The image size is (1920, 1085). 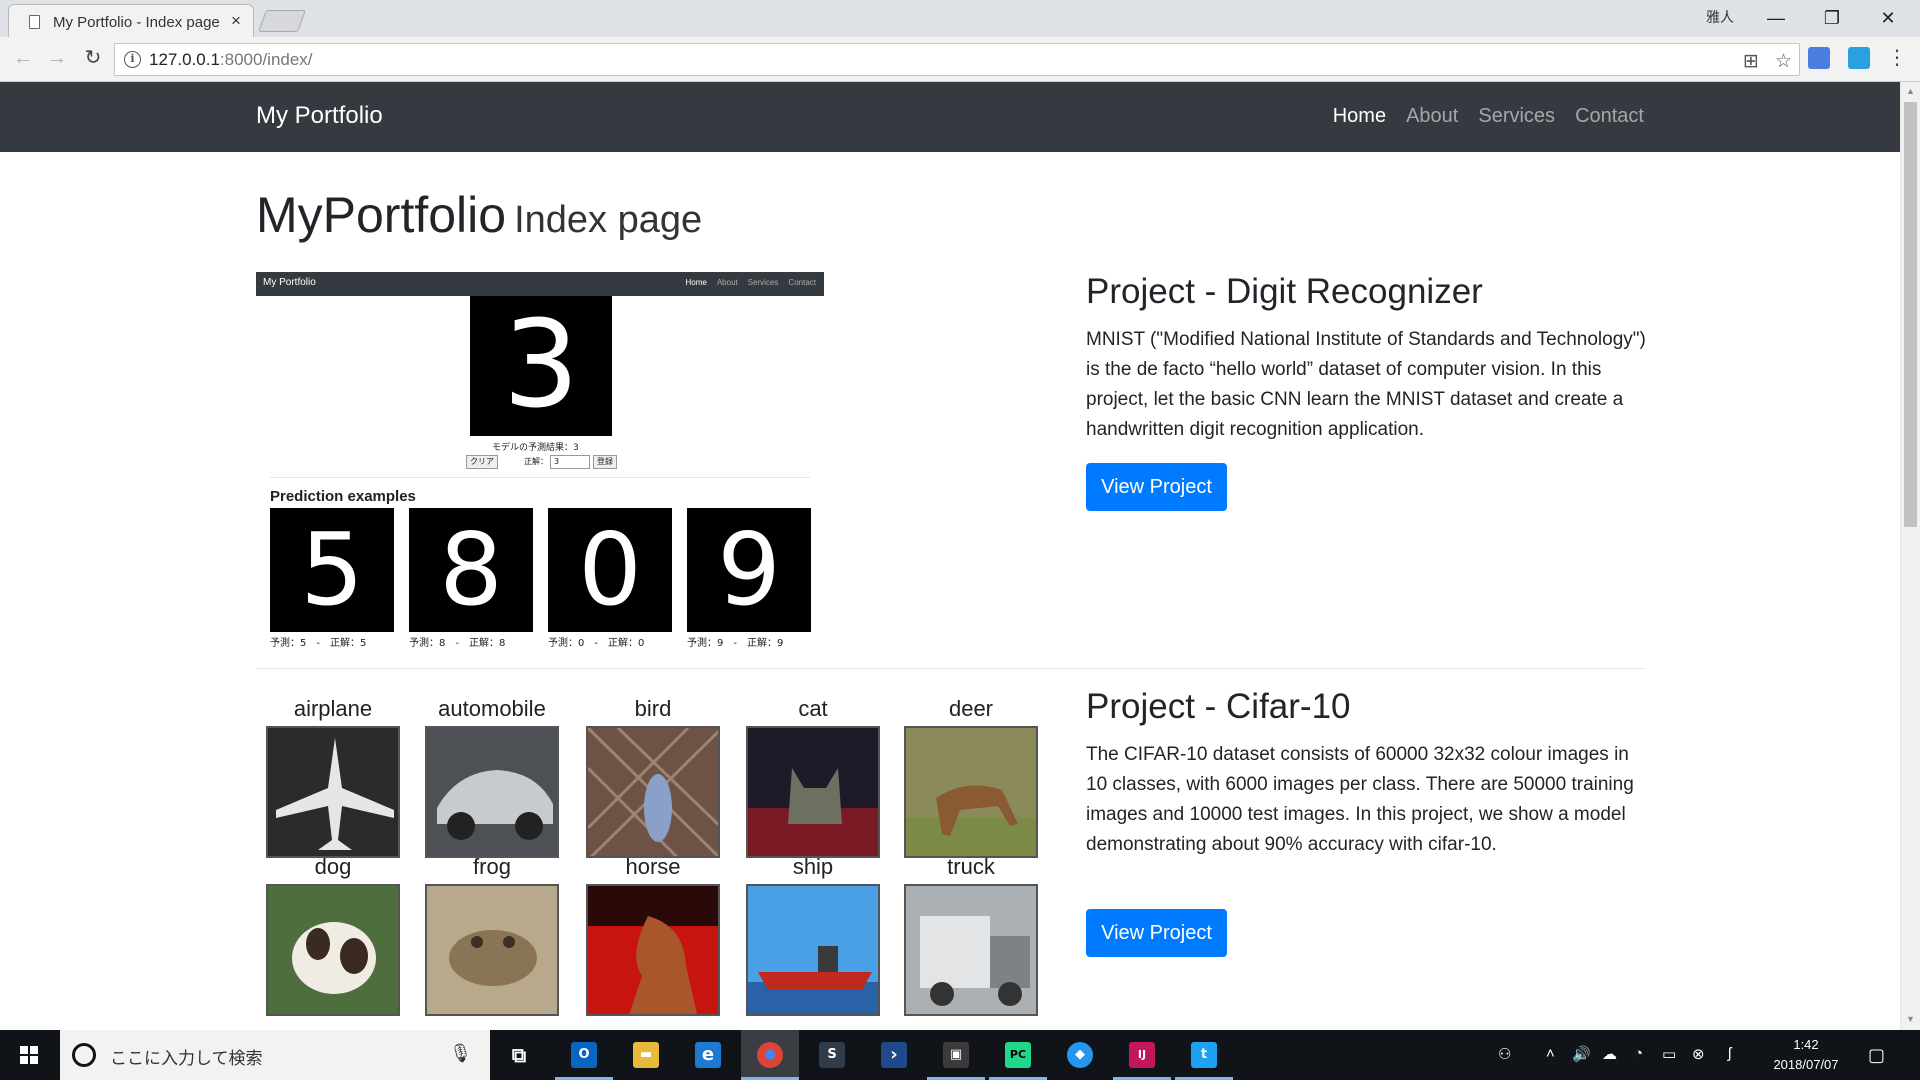 What do you see at coordinates (236, 21) in the screenshot?
I see `close-tab-icon: ×` at bounding box center [236, 21].